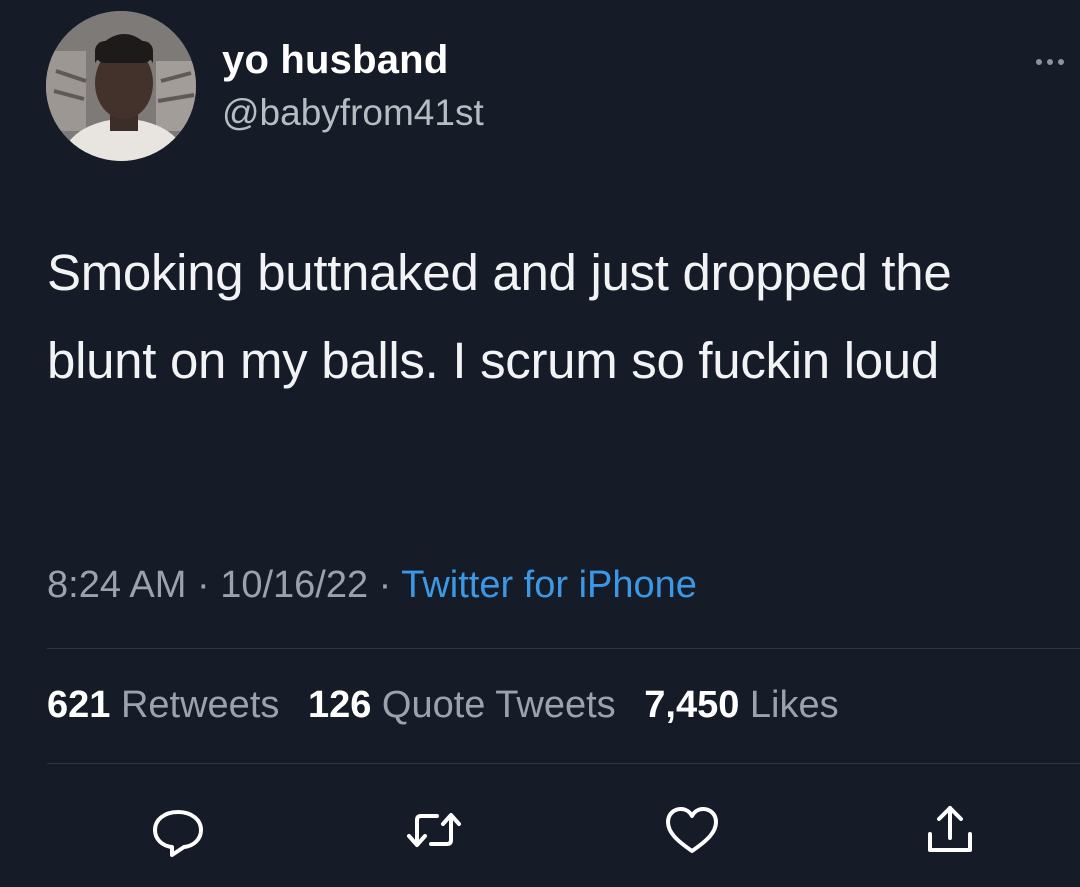 The width and height of the screenshot is (1080, 887). I want to click on share-button, so click(950, 830).